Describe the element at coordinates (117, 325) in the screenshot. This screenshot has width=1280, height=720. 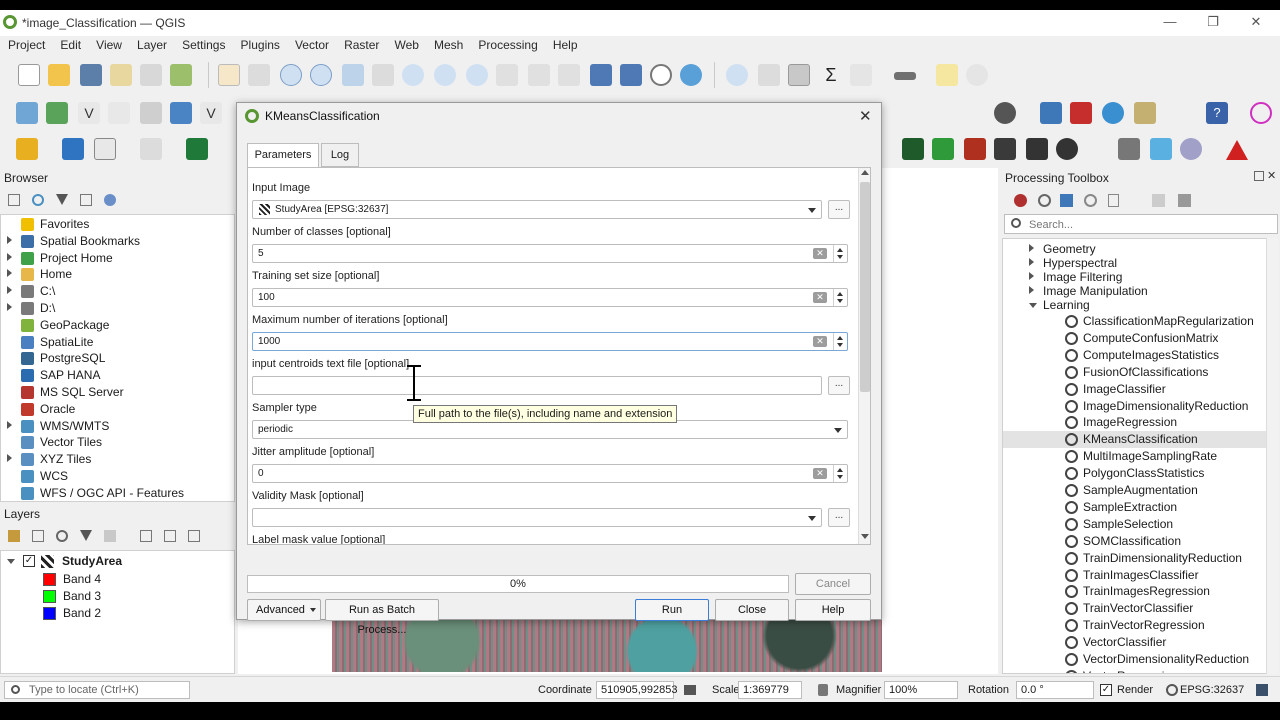
I see `browser-item: GeoPackage` at that location.